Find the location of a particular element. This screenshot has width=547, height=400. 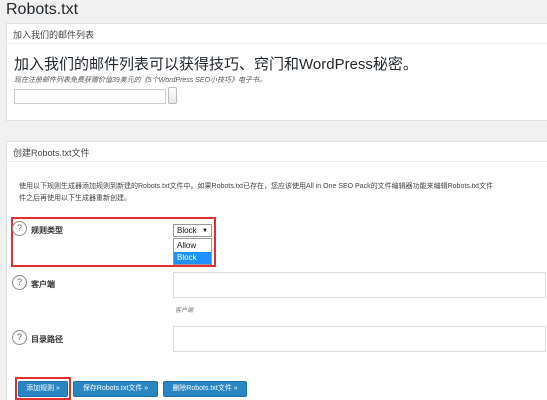

chevron-down-icon: ▼ is located at coordinates (205, 231).